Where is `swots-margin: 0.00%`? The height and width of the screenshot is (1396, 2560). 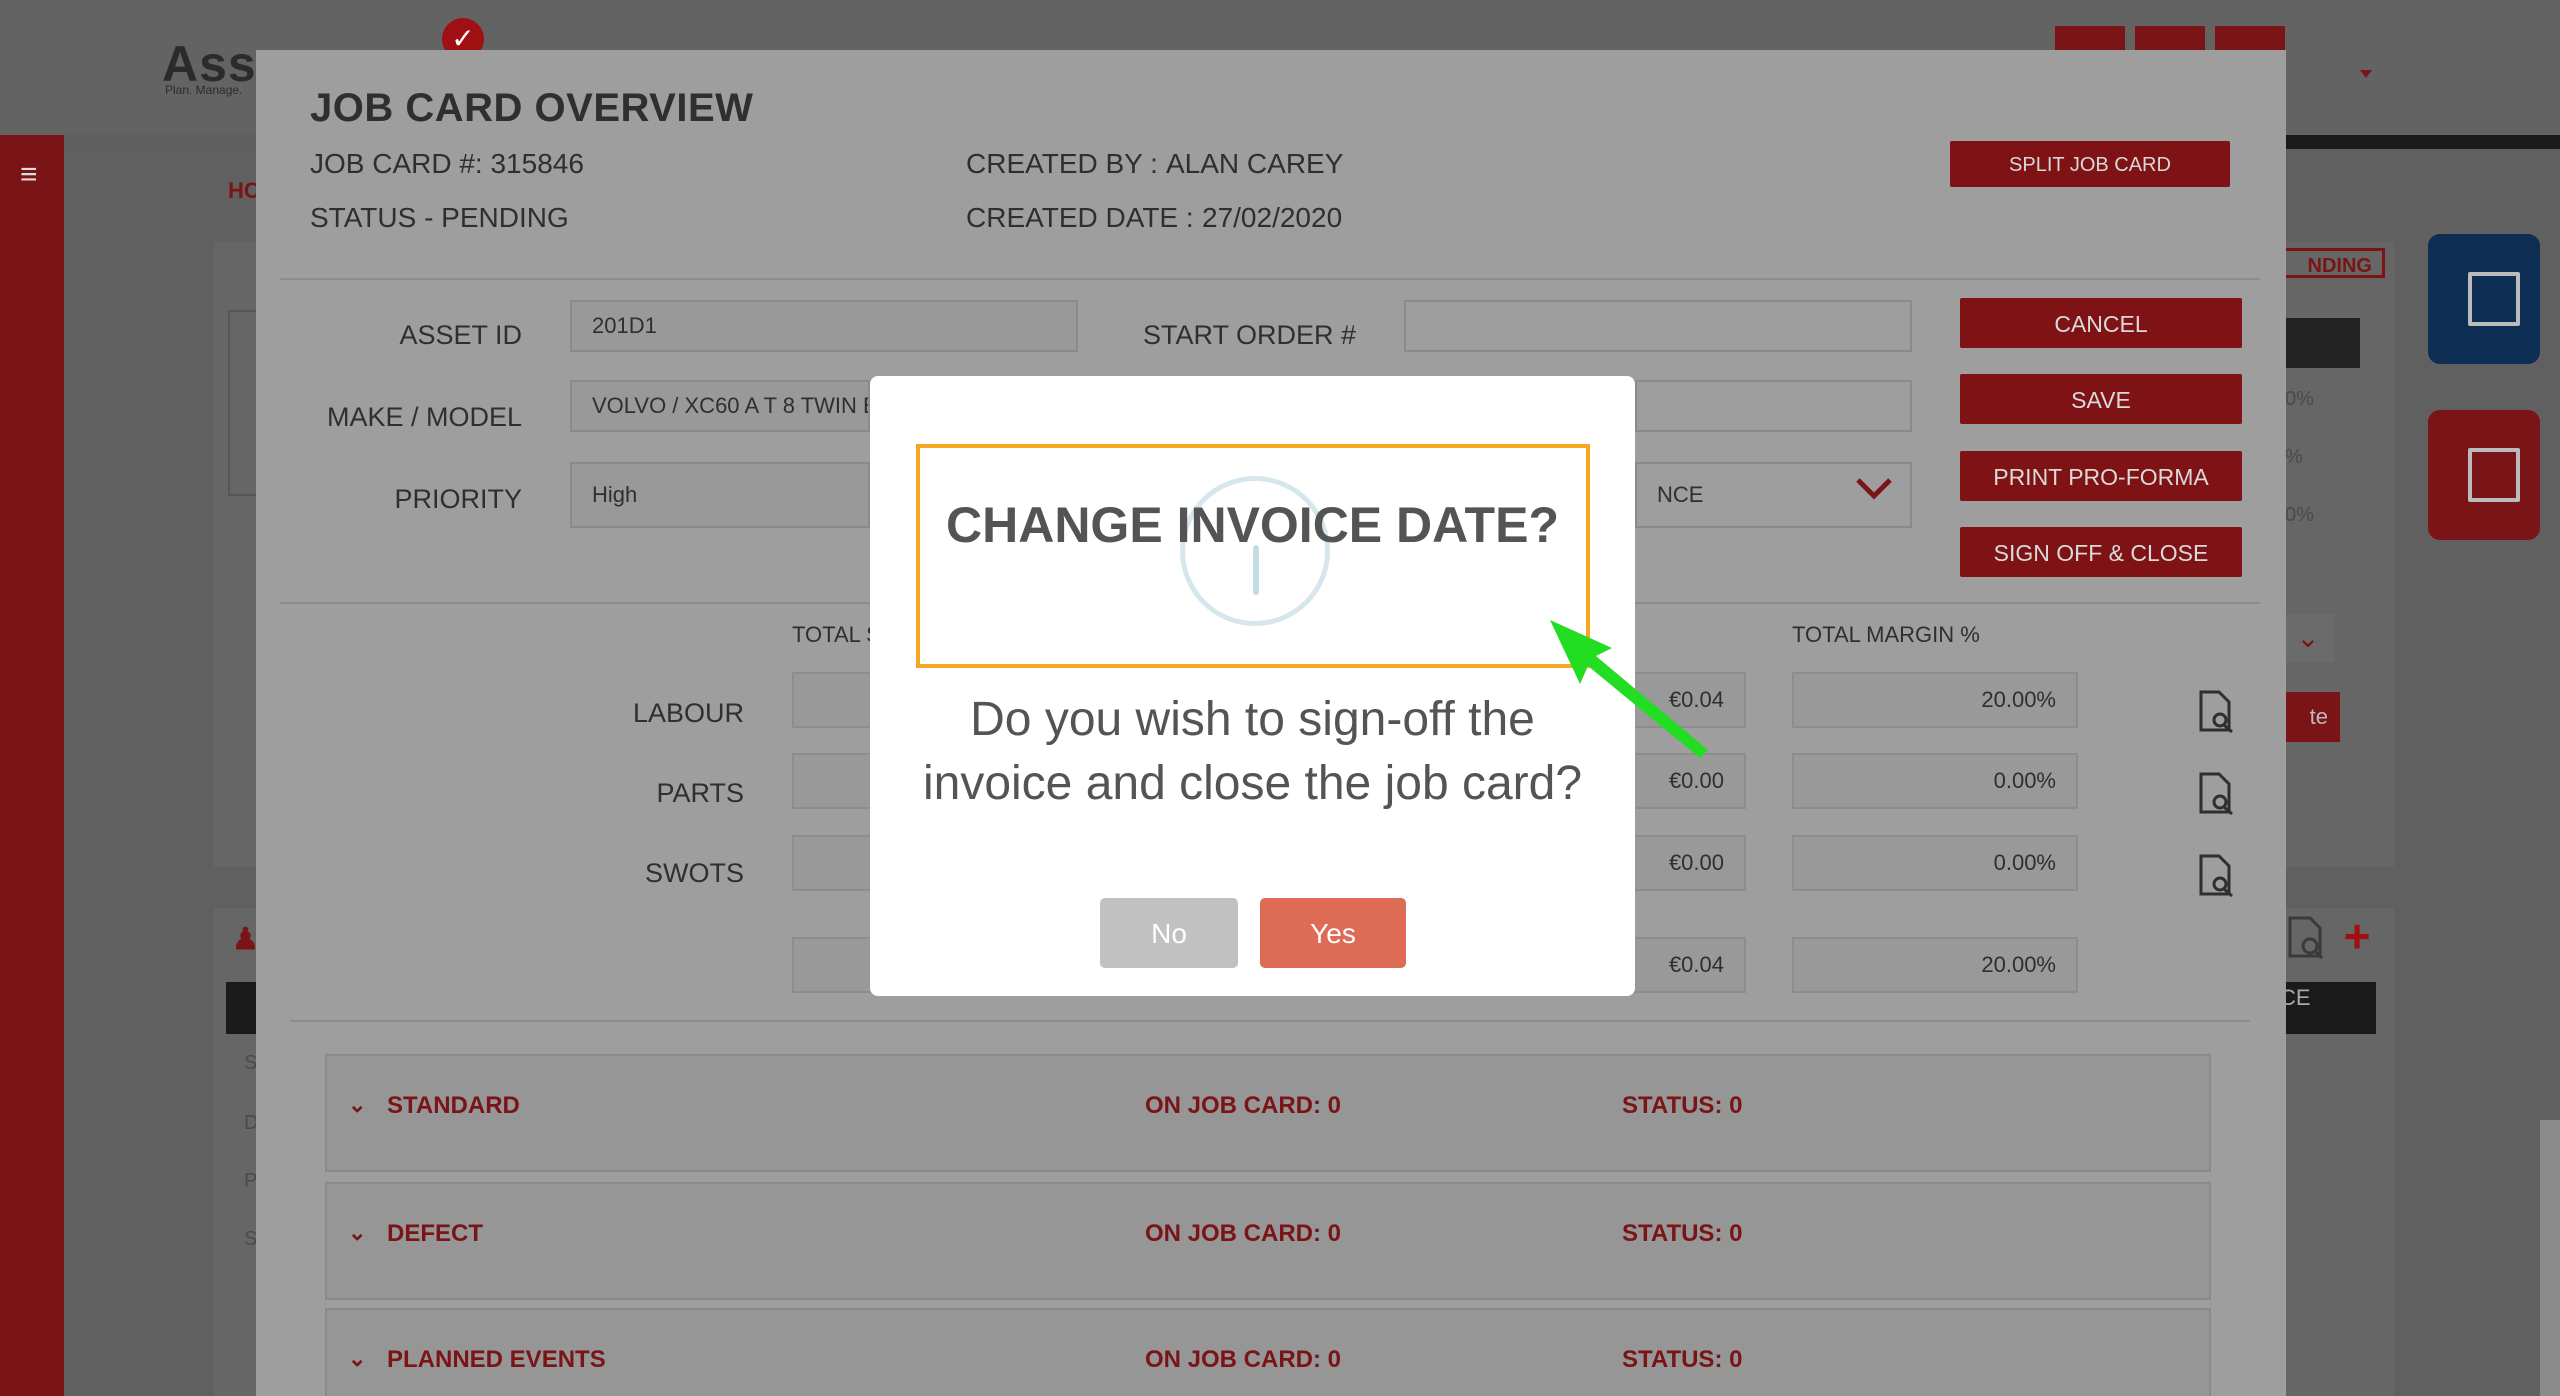
swots-margin: 0.00% is located at coordinates (1935, 863).